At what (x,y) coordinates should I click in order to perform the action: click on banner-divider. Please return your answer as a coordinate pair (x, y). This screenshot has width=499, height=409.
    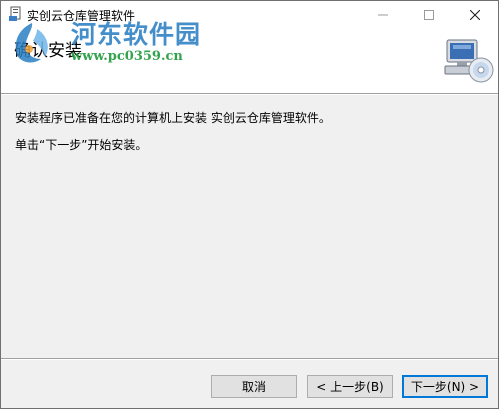
    Looking at the image, I should click on (249, 94).